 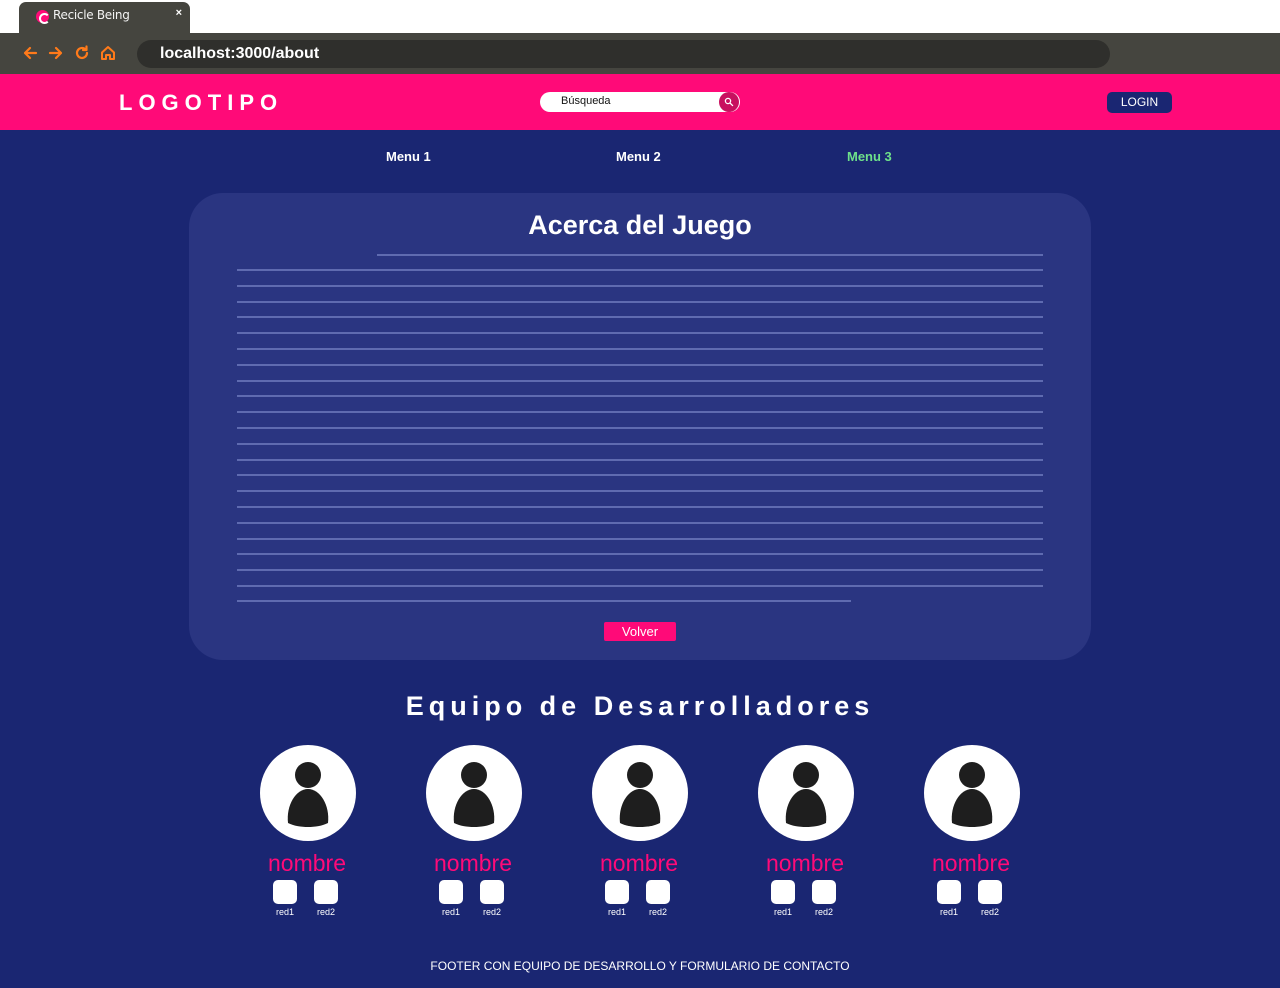 I want to click on search-placeholder: Búsqueda, so click(x=586, y=101).